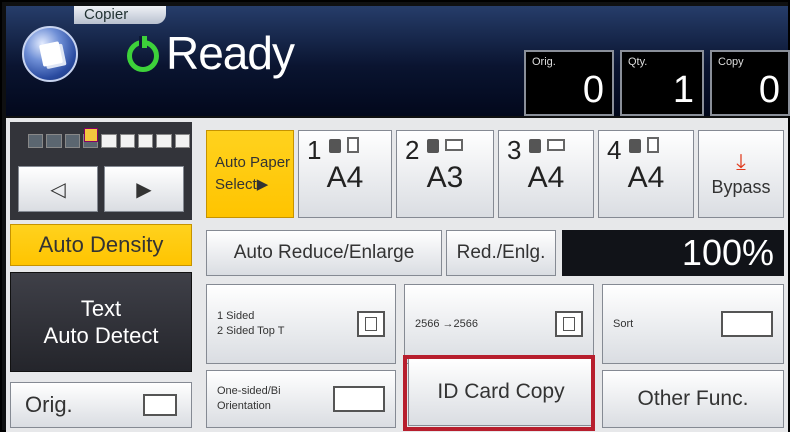 The height and width of the screenshot is (432, 790). What do you see at coordinates (160, 405) in the screenshot?
I see `orig-settings-icon` at bounding box center [160, 405].